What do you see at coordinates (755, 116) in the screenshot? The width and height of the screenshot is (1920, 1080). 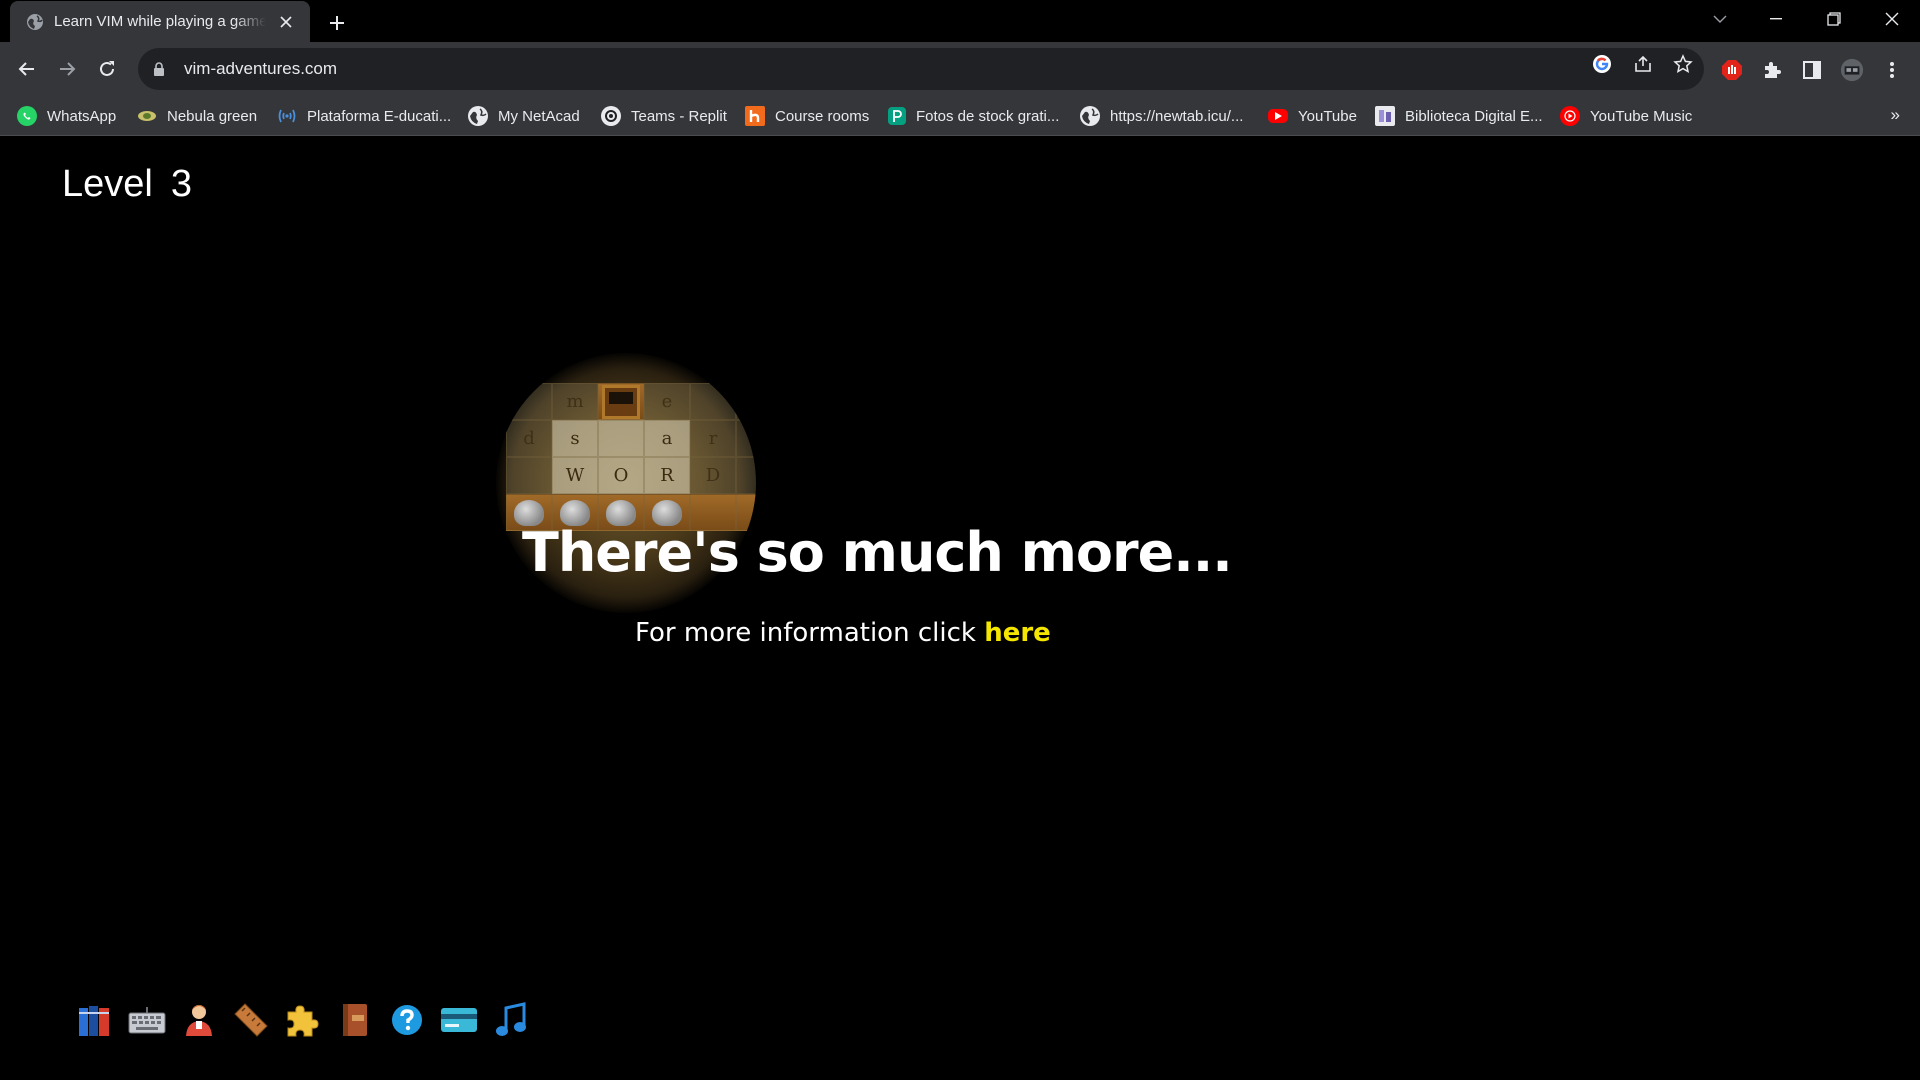 I see `h-icon` at bounding box center [755, 116].